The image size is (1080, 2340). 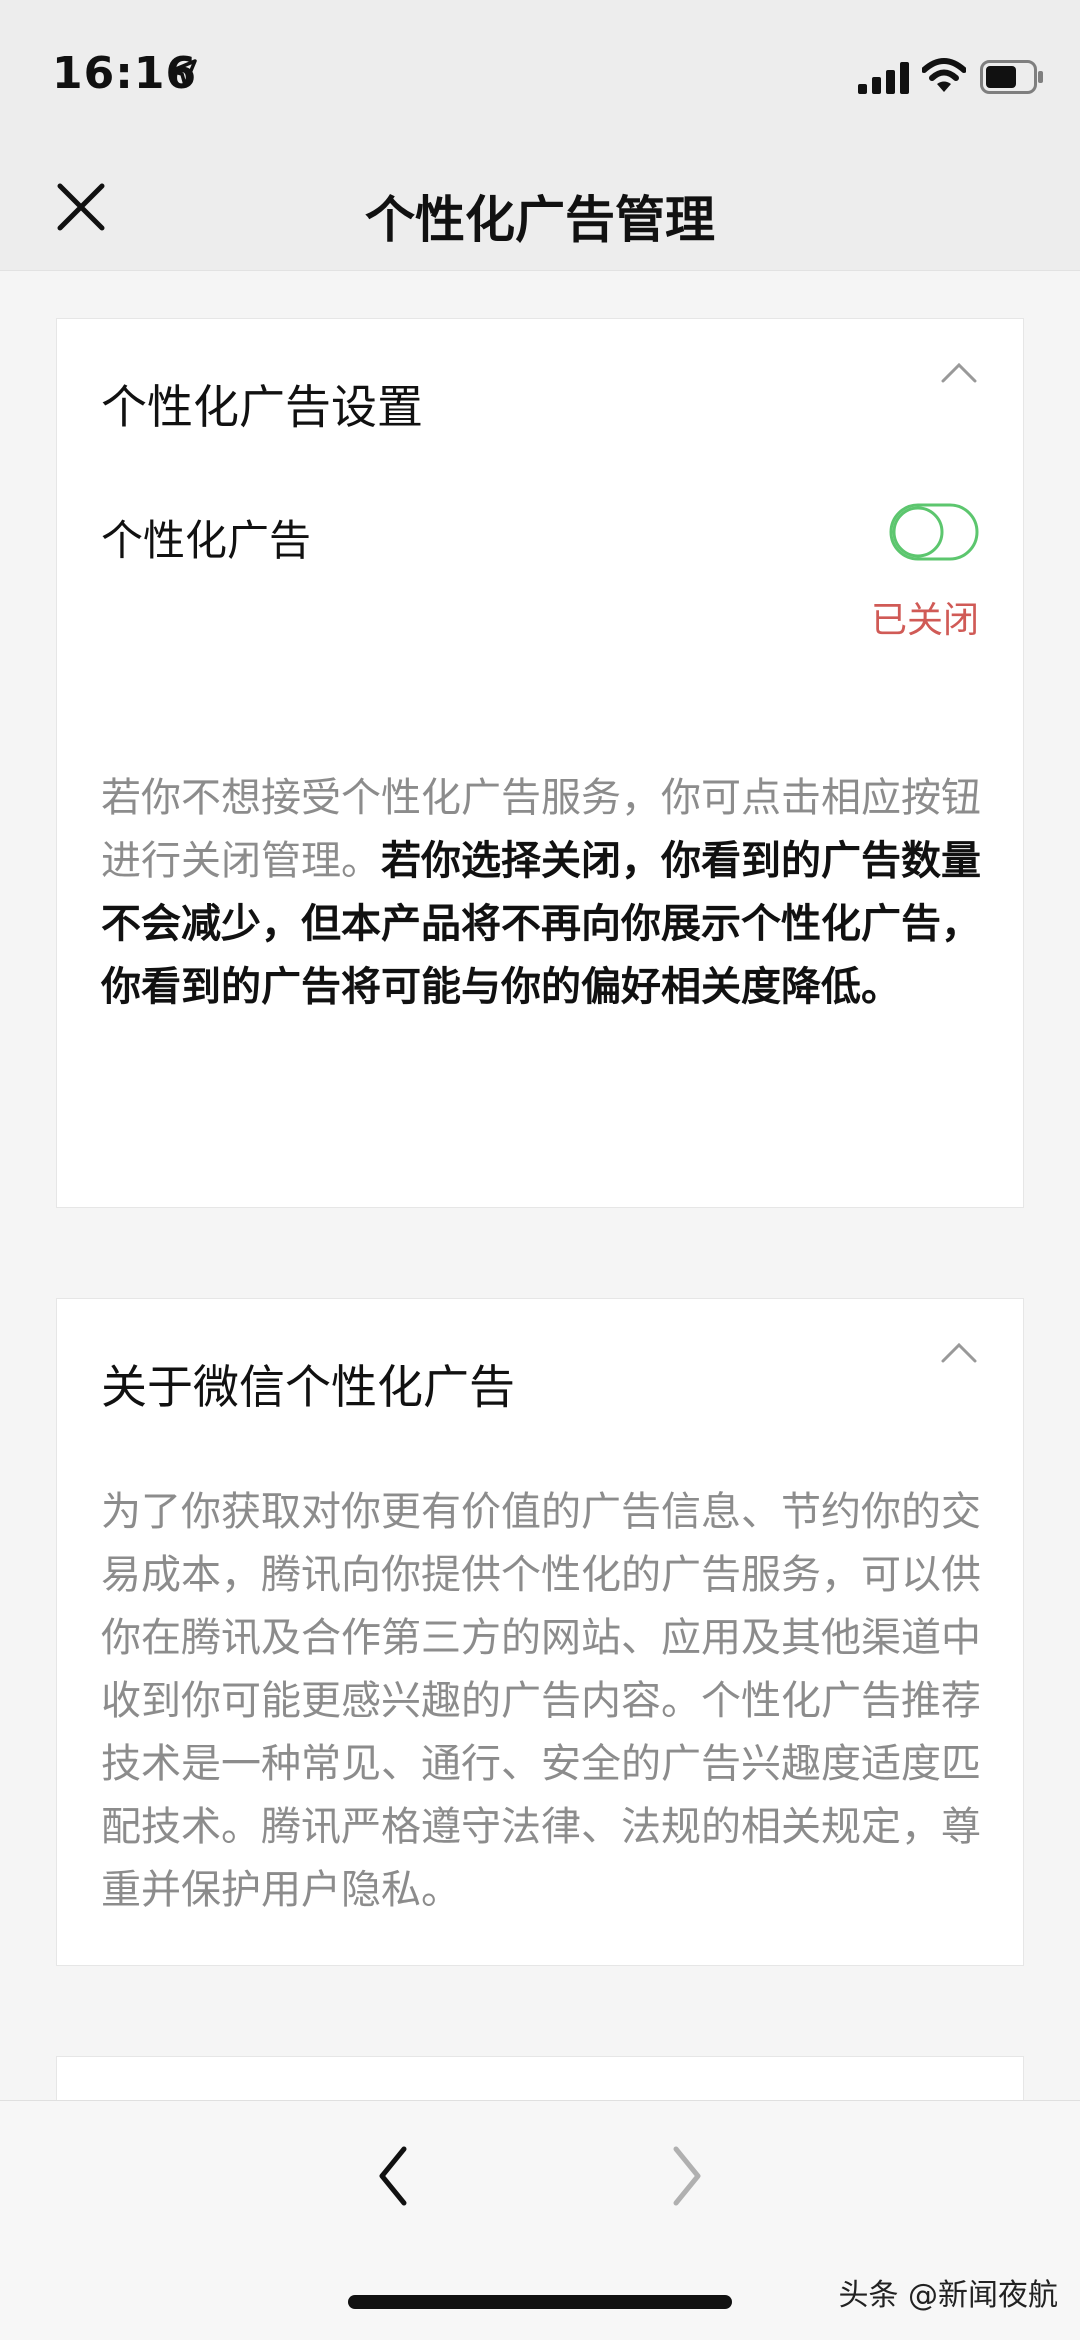 What do you see at coordinates (395, 2176) in the screenshot?
I see `chevron-left-icon` at bounding box center [395, 2176].